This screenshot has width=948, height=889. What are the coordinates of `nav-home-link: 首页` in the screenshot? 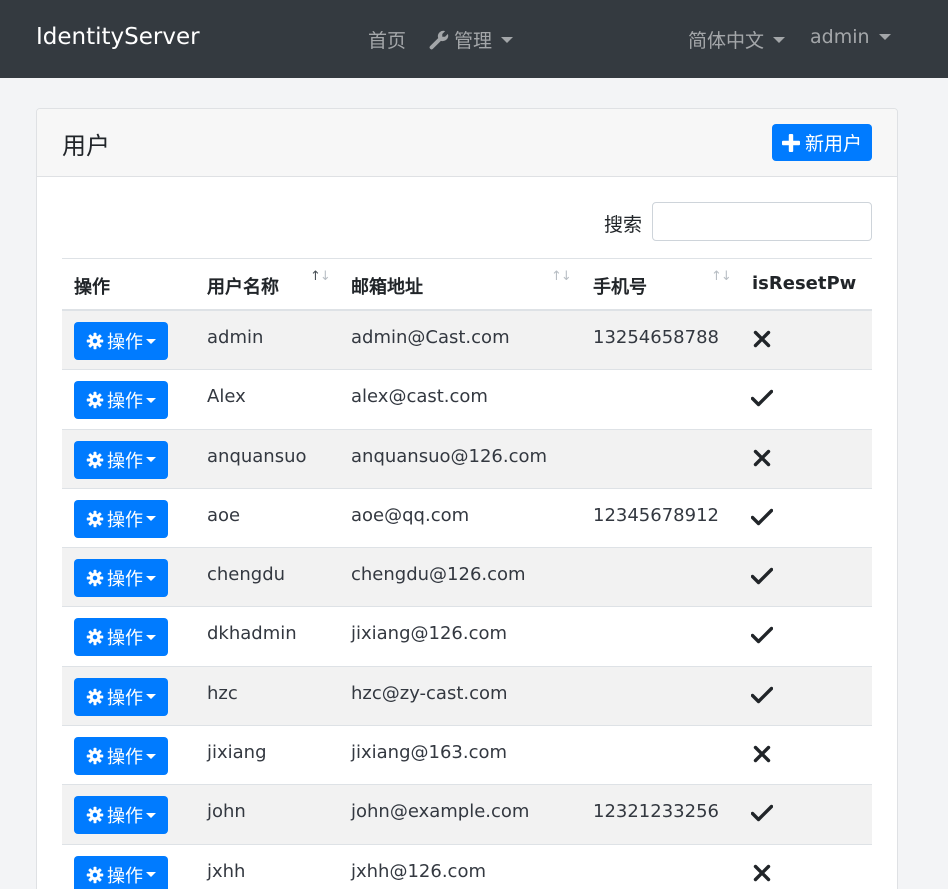 It's located at (387, 39).